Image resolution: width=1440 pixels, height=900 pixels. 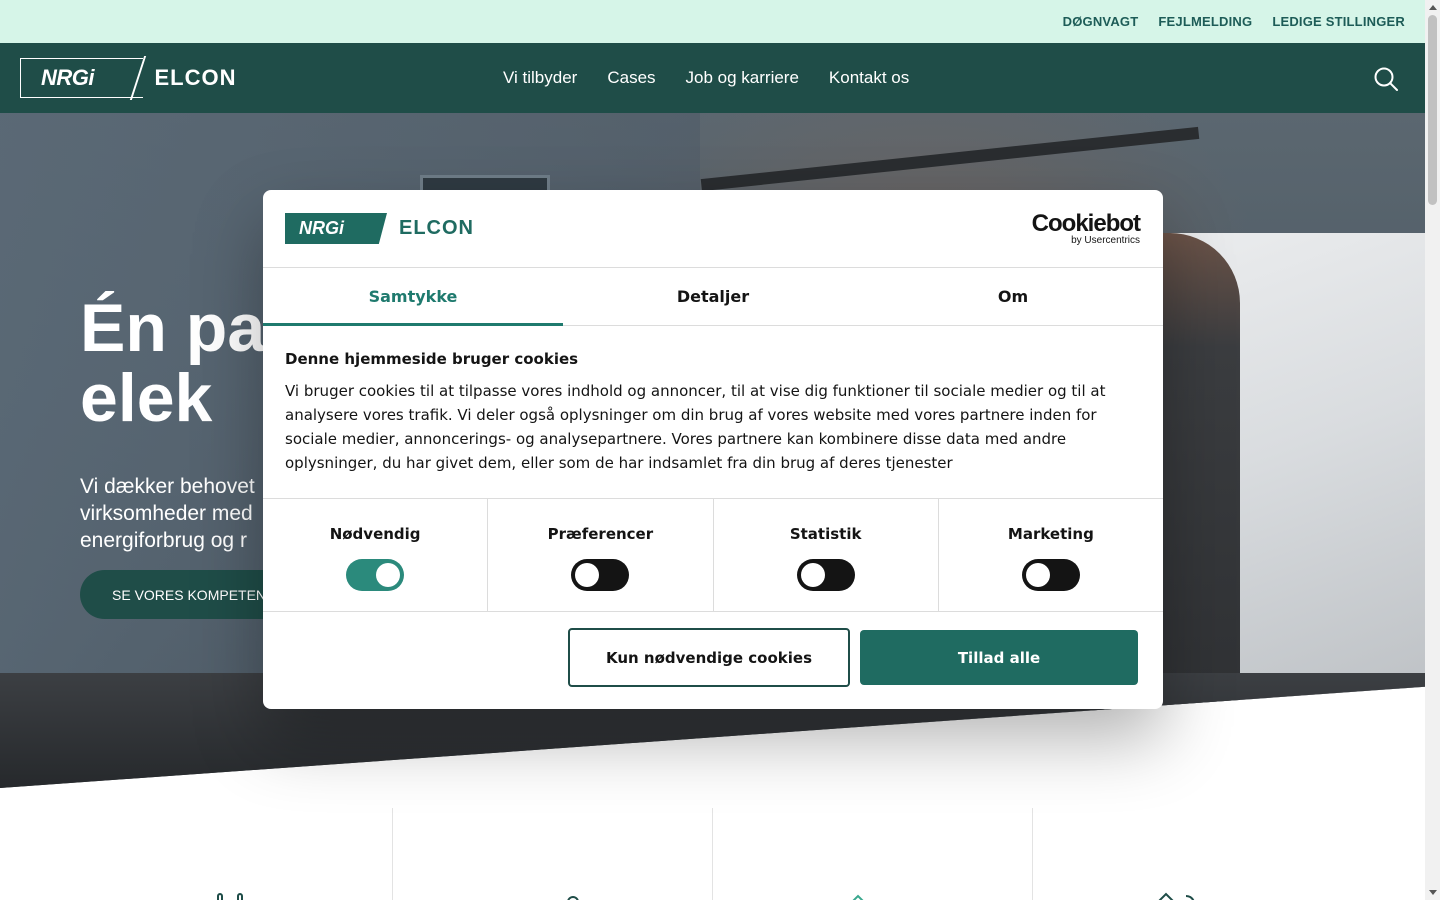 I want to click on only-necessary-button: Kun nødvendige cookies, so click(x=709, y=657).